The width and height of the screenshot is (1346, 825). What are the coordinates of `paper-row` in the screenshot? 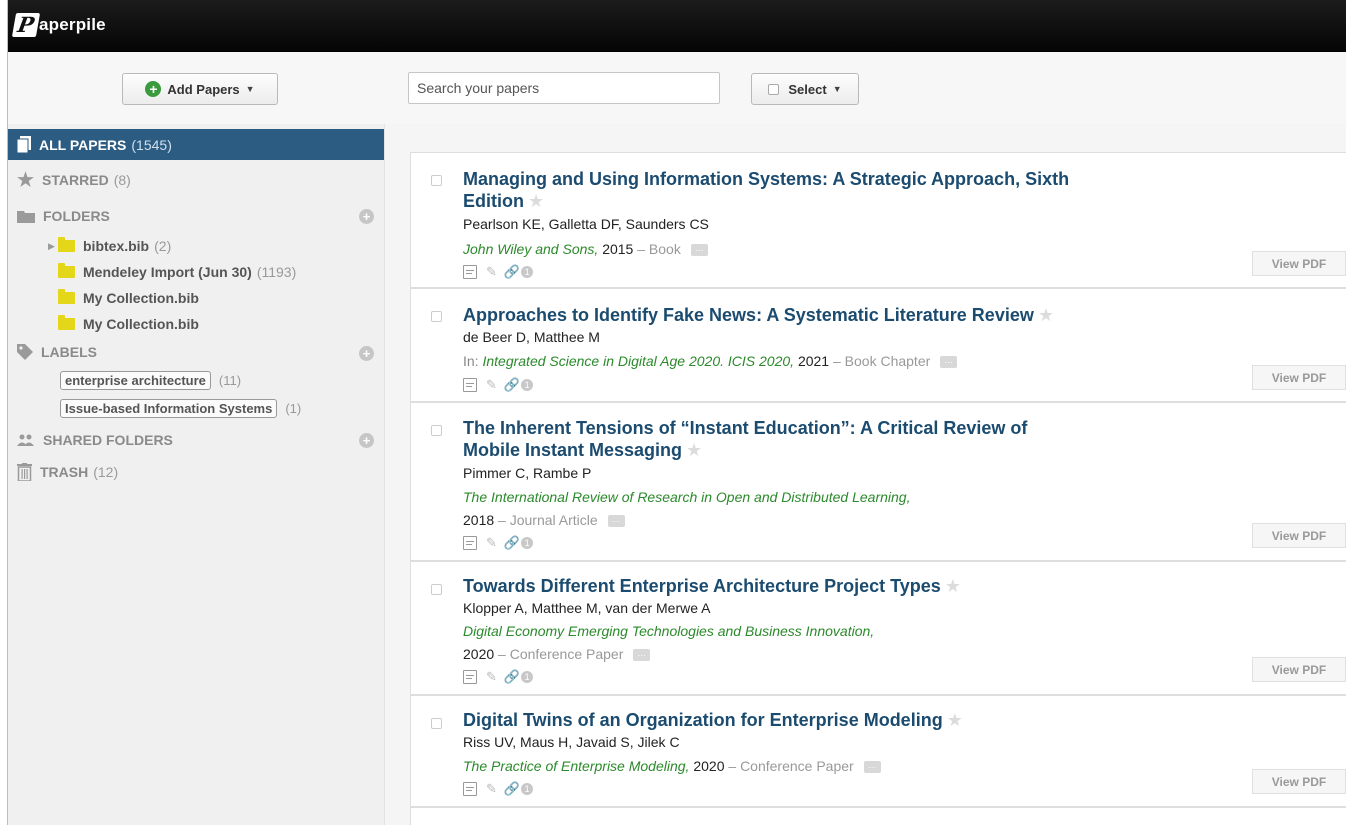 It's located at (878, 816).